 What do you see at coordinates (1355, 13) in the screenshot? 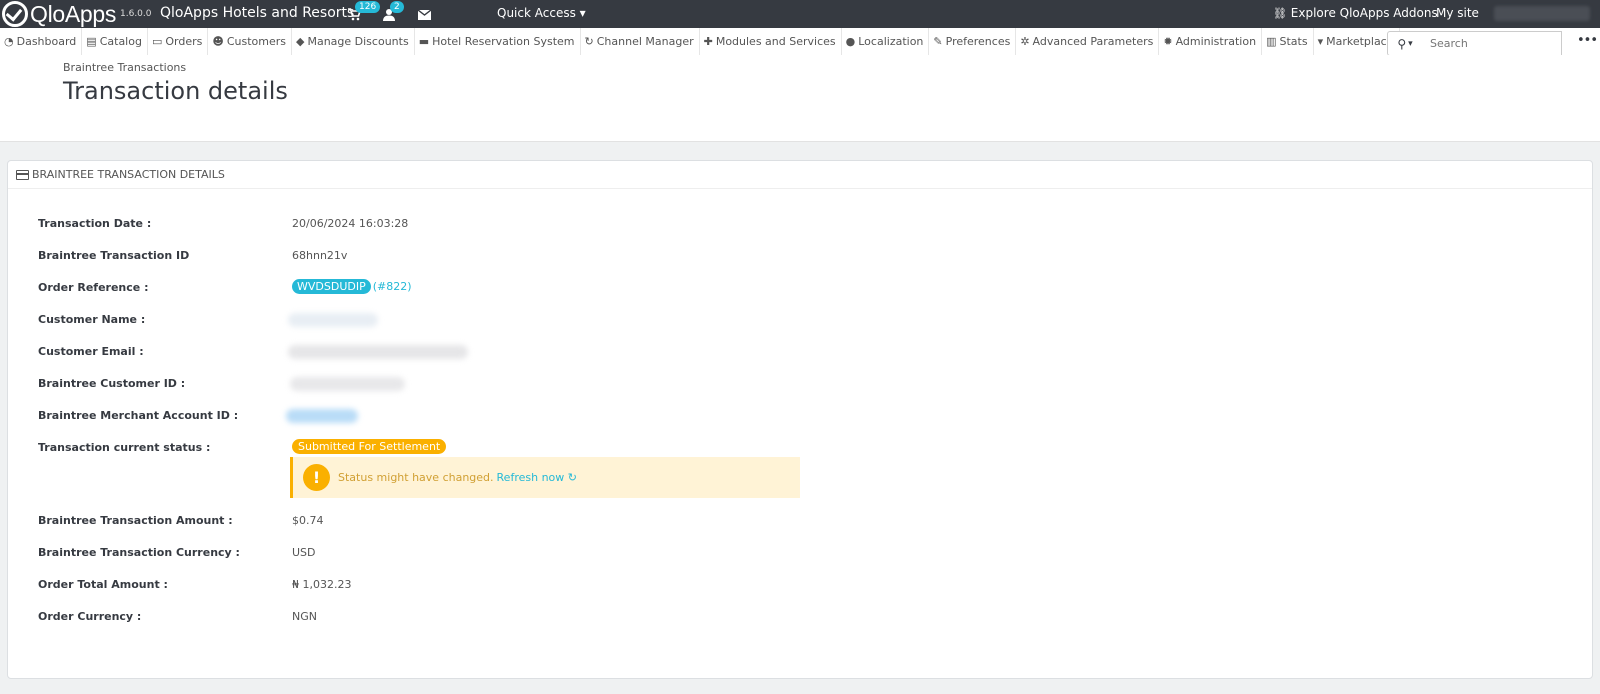
I see `explore-addons-link: ⛓ Explore QloApps Addons` at bounding box center [1355, 13].